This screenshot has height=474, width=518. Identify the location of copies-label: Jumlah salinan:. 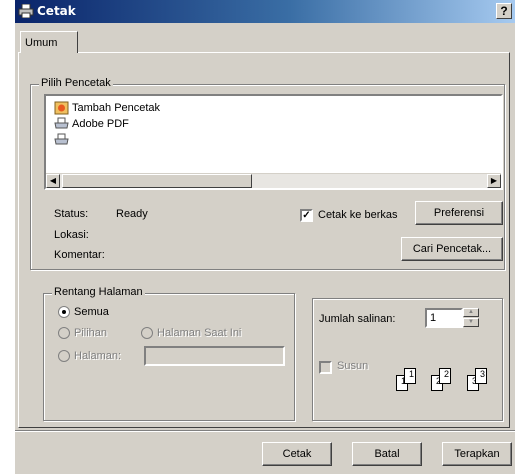
(357, 319).